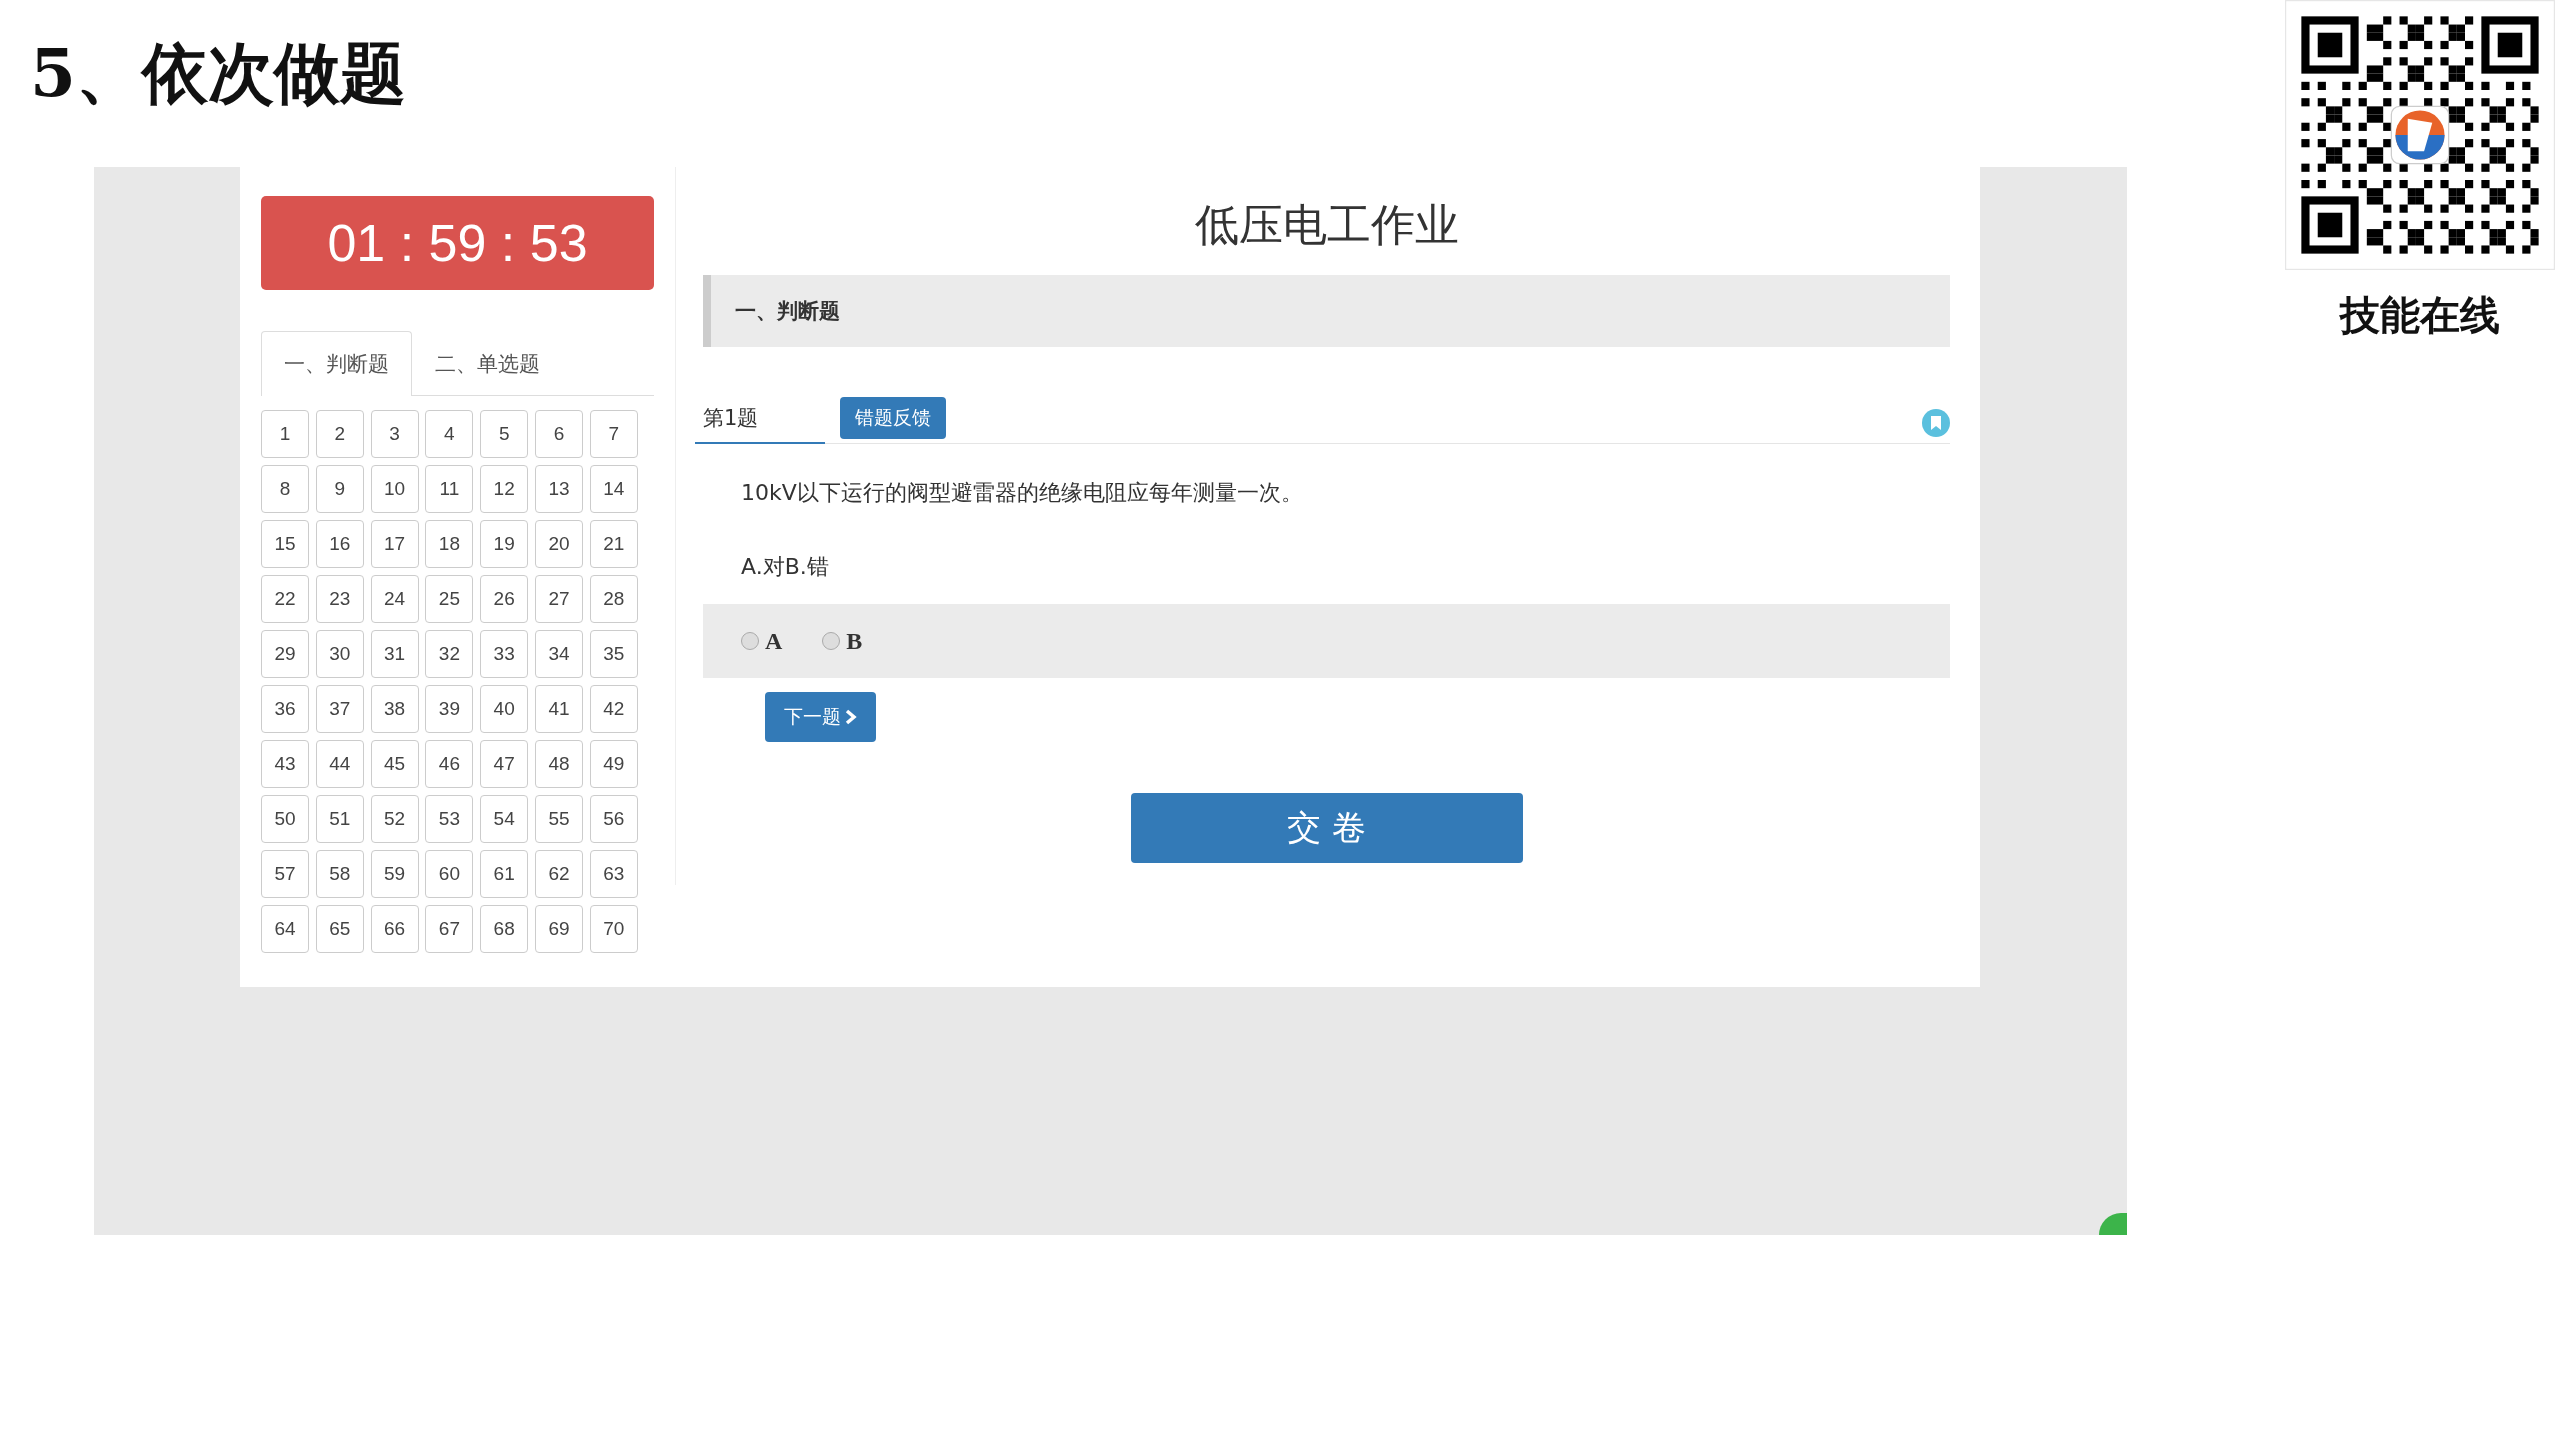 This screenshot has height=1440, width=2560. I want to click on question-number-button: 66, so click(394, 929).